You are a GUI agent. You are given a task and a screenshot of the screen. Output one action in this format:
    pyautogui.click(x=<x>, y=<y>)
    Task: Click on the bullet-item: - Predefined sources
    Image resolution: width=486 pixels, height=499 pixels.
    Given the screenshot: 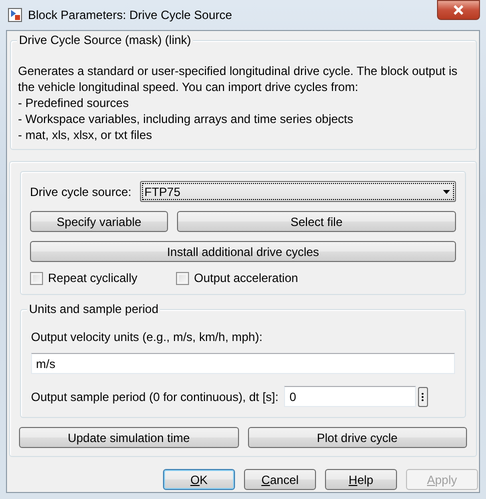 What is the action you would take?
    pyautogui.click(x=74, y=103)
    